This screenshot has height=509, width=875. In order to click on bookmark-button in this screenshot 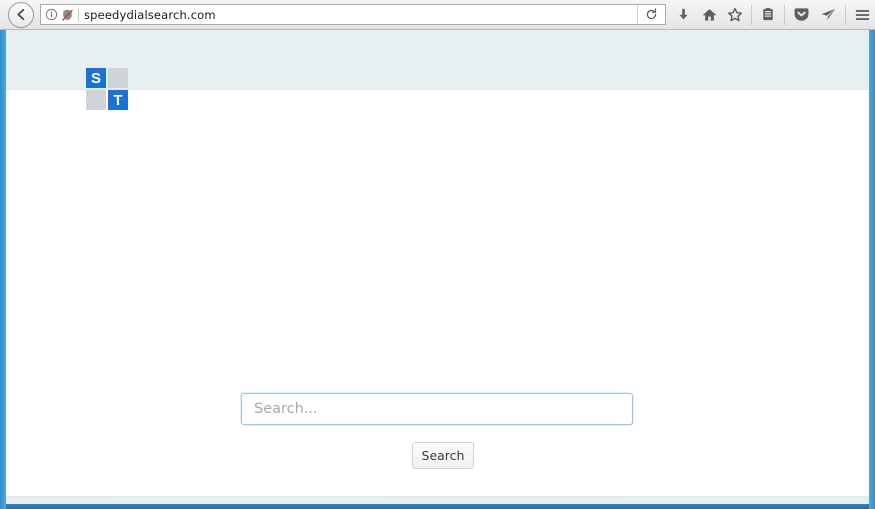, I will do `click(735, 15)`.